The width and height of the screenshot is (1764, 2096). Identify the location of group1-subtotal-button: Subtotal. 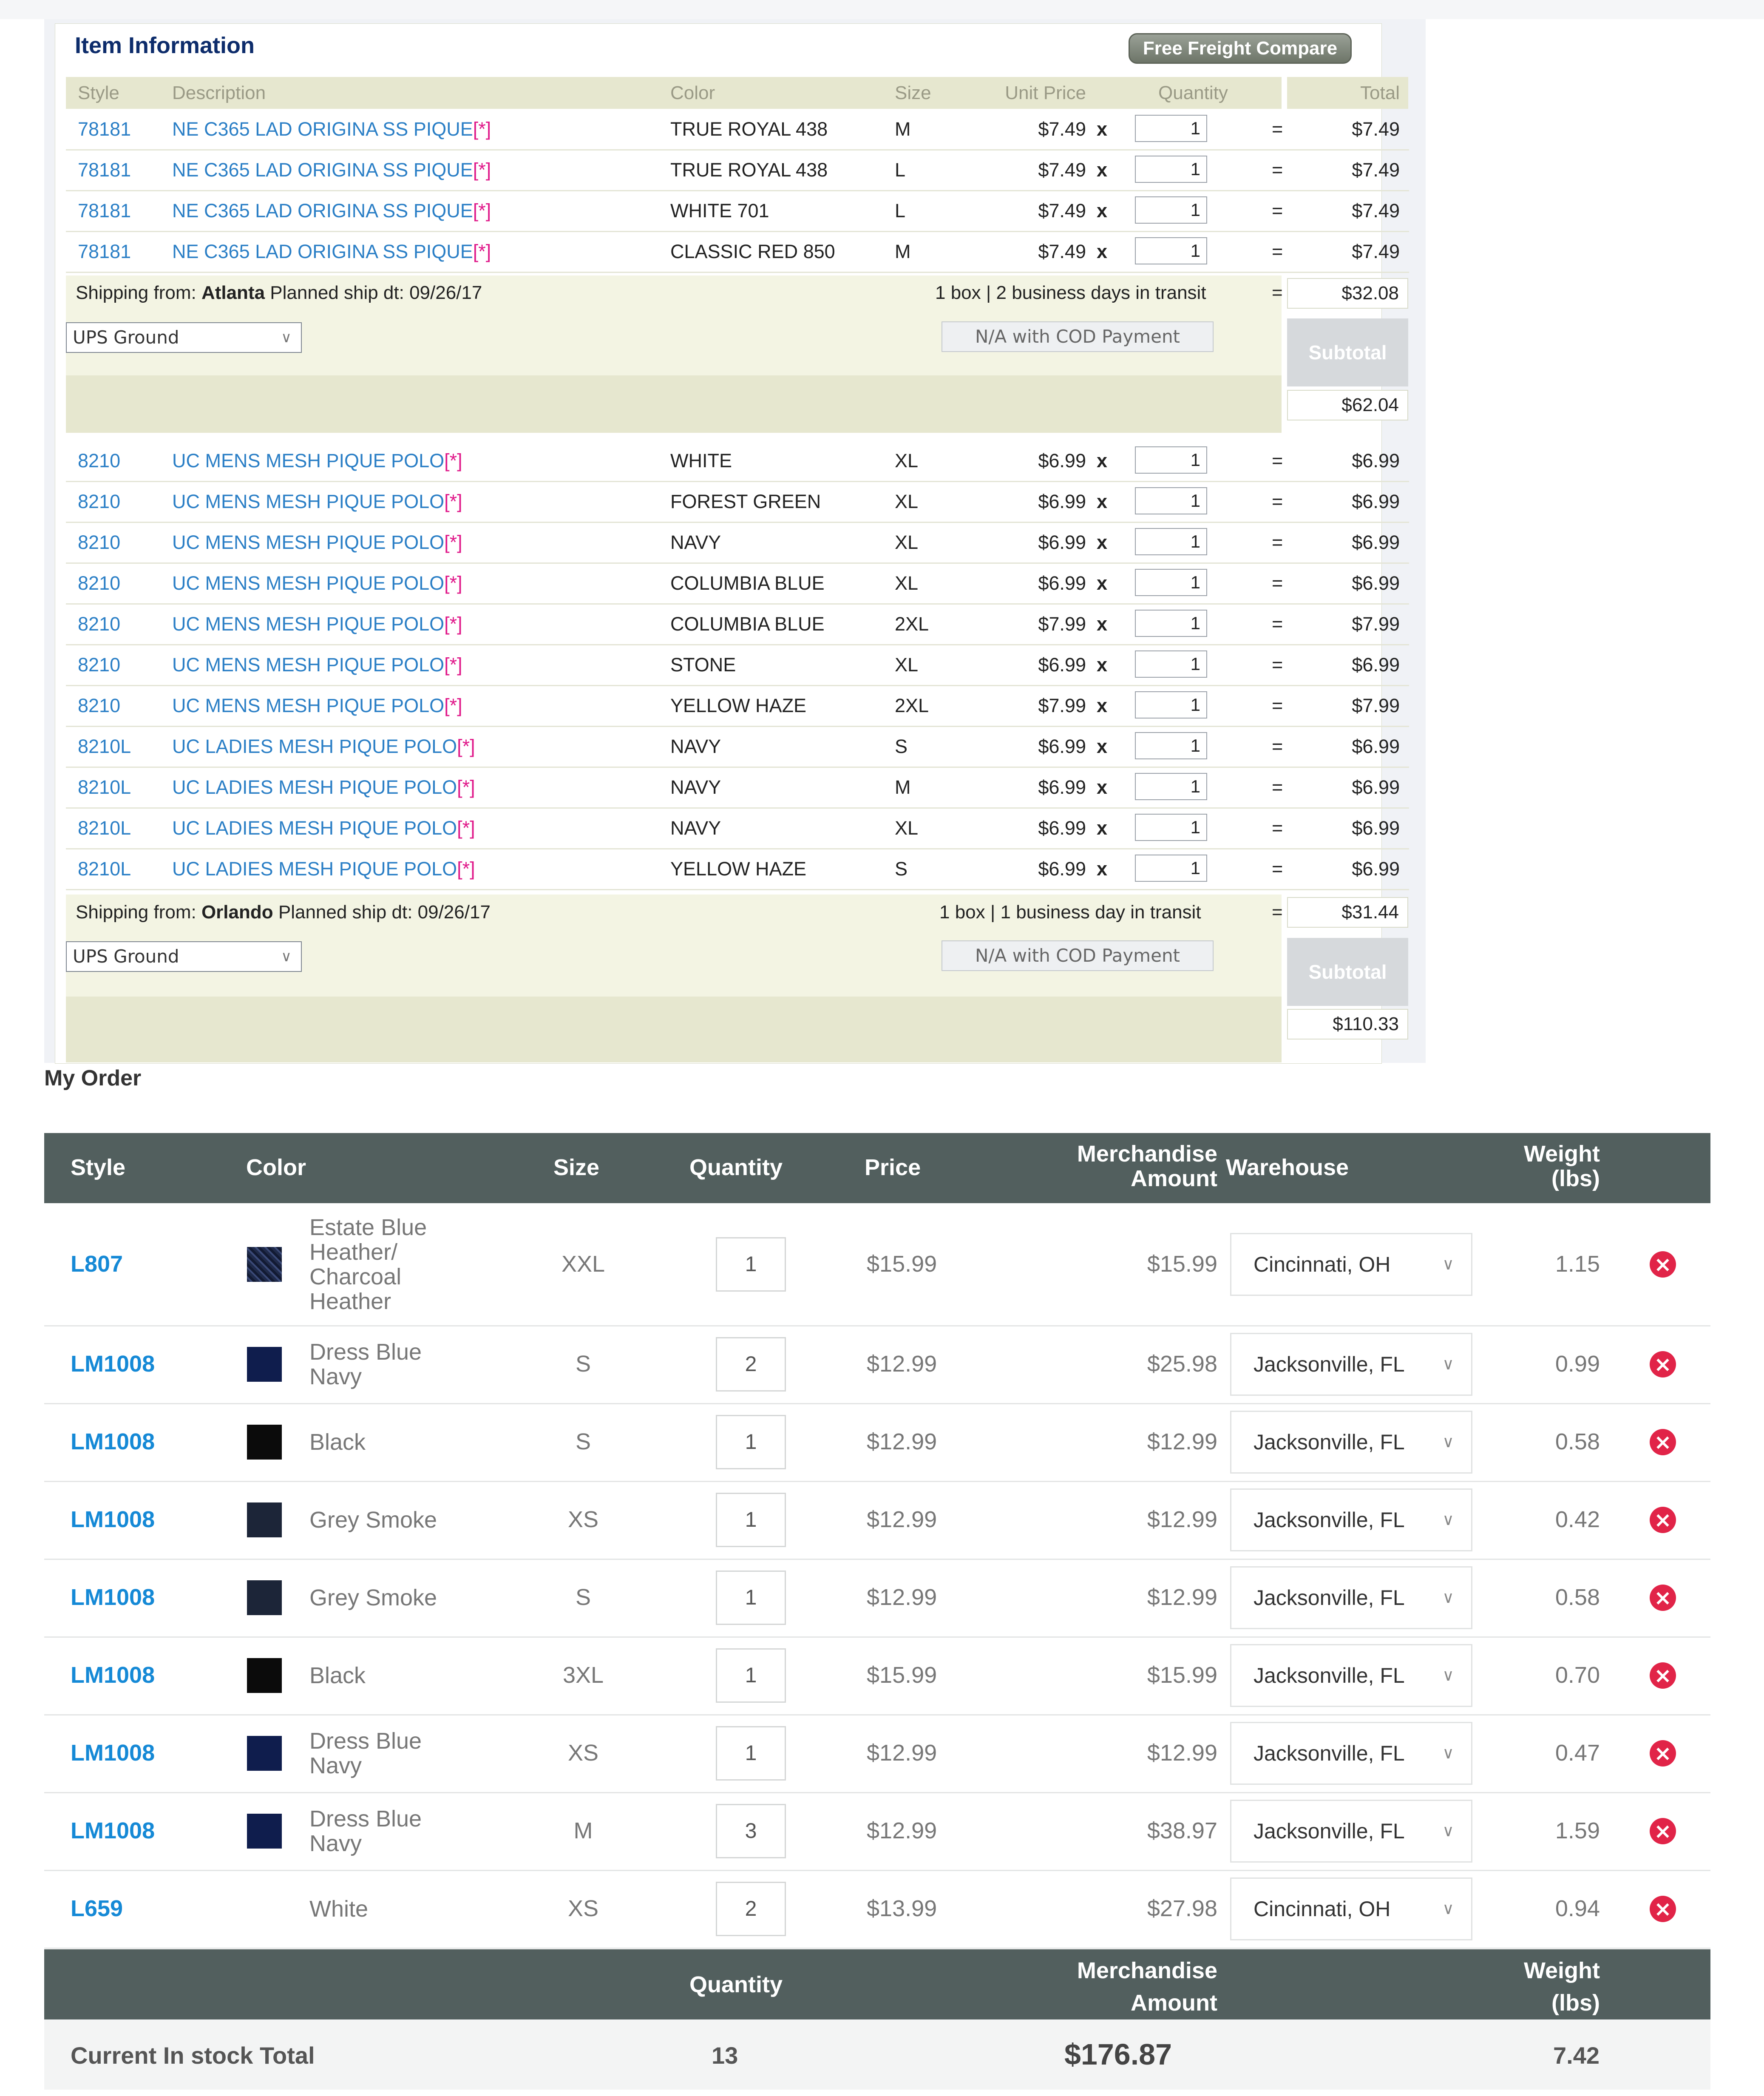
(1347, 352).